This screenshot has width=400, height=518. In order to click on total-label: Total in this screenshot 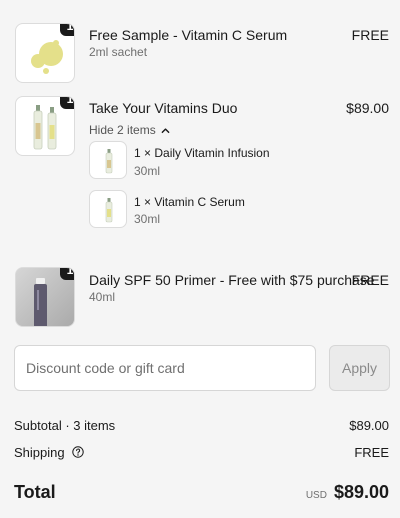, I will do `click(35, 492)`.